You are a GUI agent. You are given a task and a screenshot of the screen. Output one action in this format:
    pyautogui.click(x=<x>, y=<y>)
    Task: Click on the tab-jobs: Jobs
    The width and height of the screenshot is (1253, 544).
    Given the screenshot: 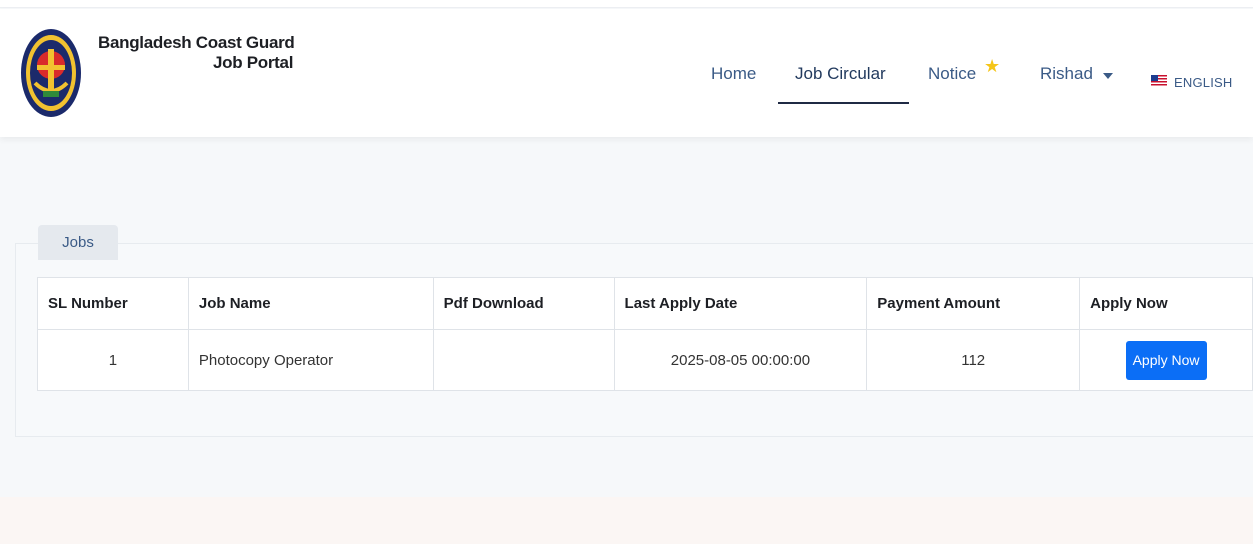 What is the action you would take?
    pyautogui.click(x=78, y=242)
    